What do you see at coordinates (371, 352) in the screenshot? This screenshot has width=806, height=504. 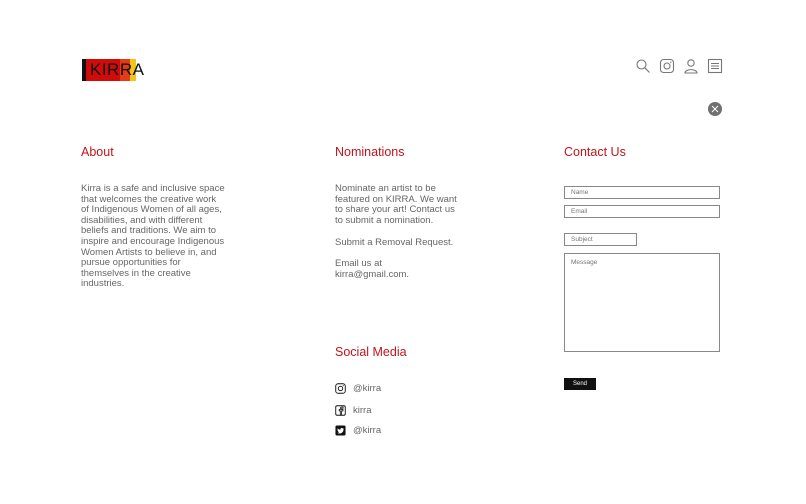 I see `social-media-title: Social Media` at bounding box center [371, 352].